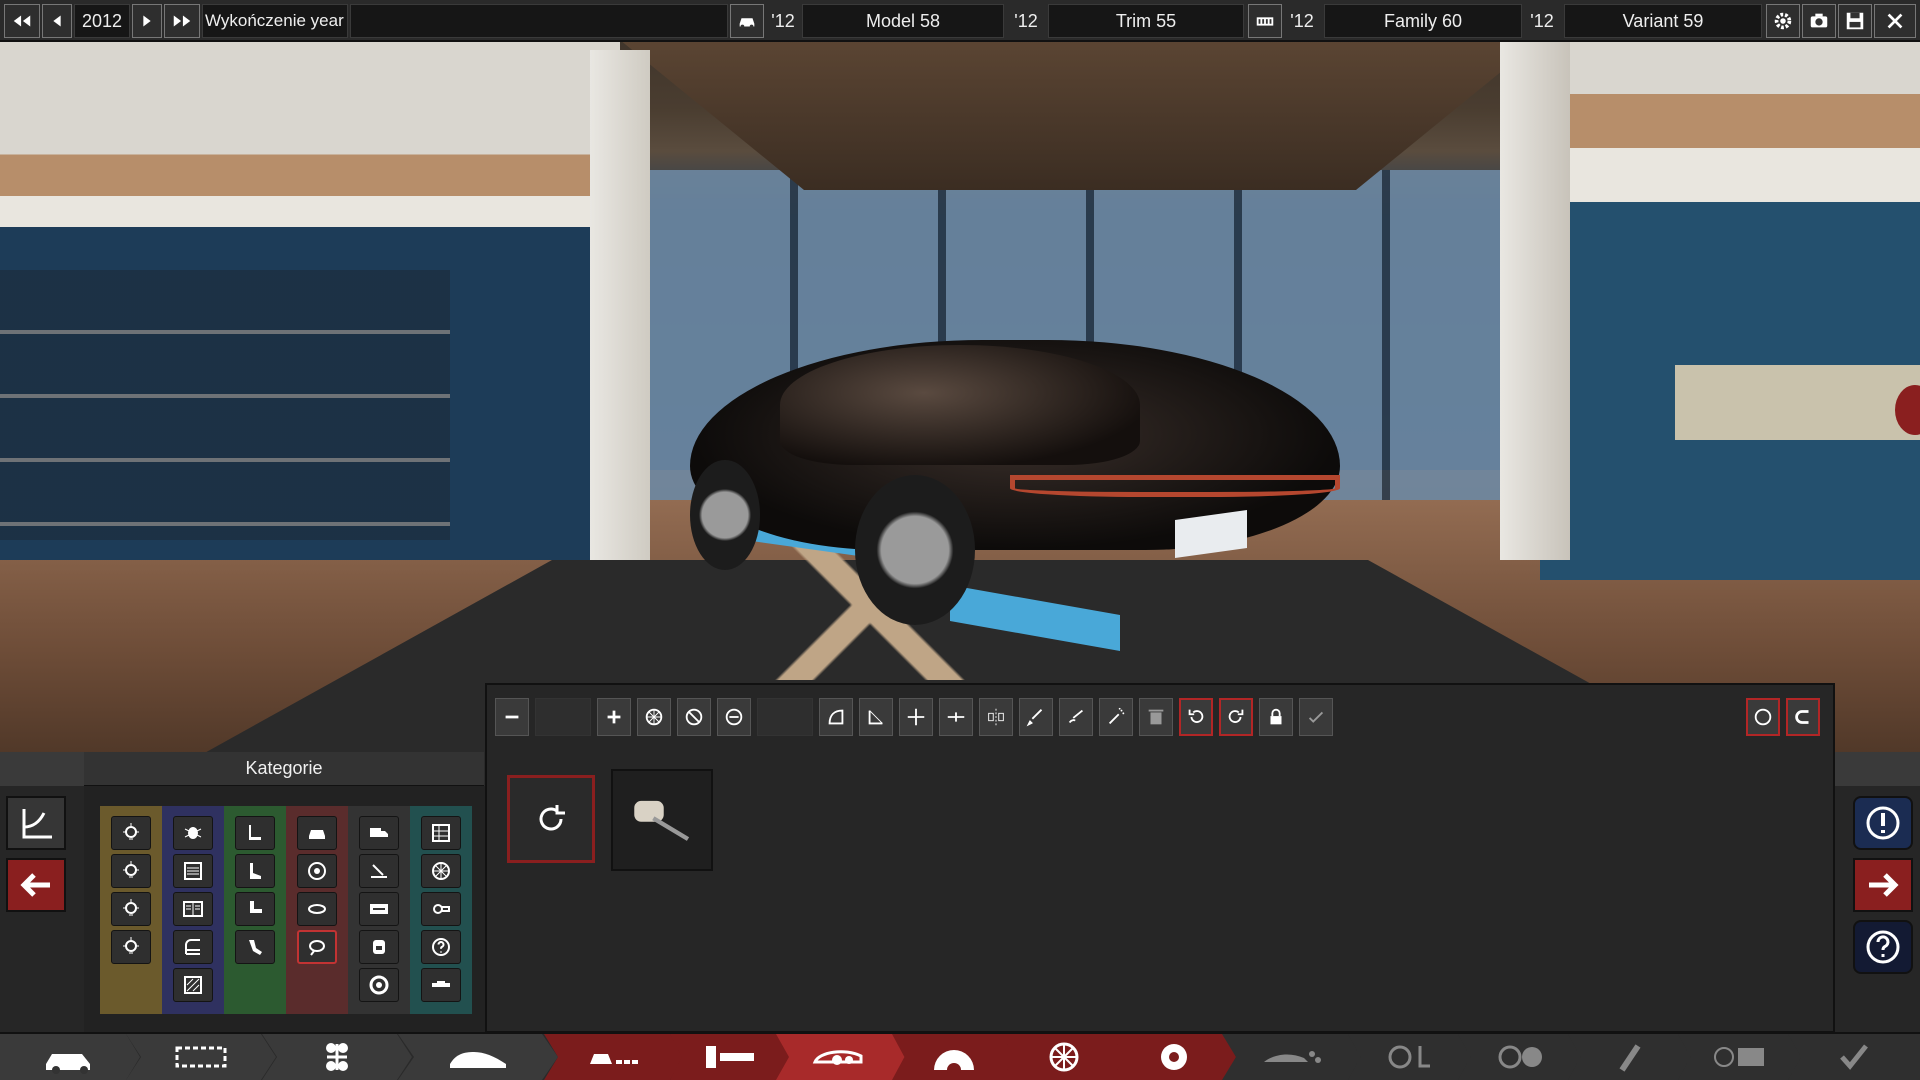 Image resolution: width=1920 pixels, height=1080 pixels. I want to click on warning-button, so click(1883, 823).